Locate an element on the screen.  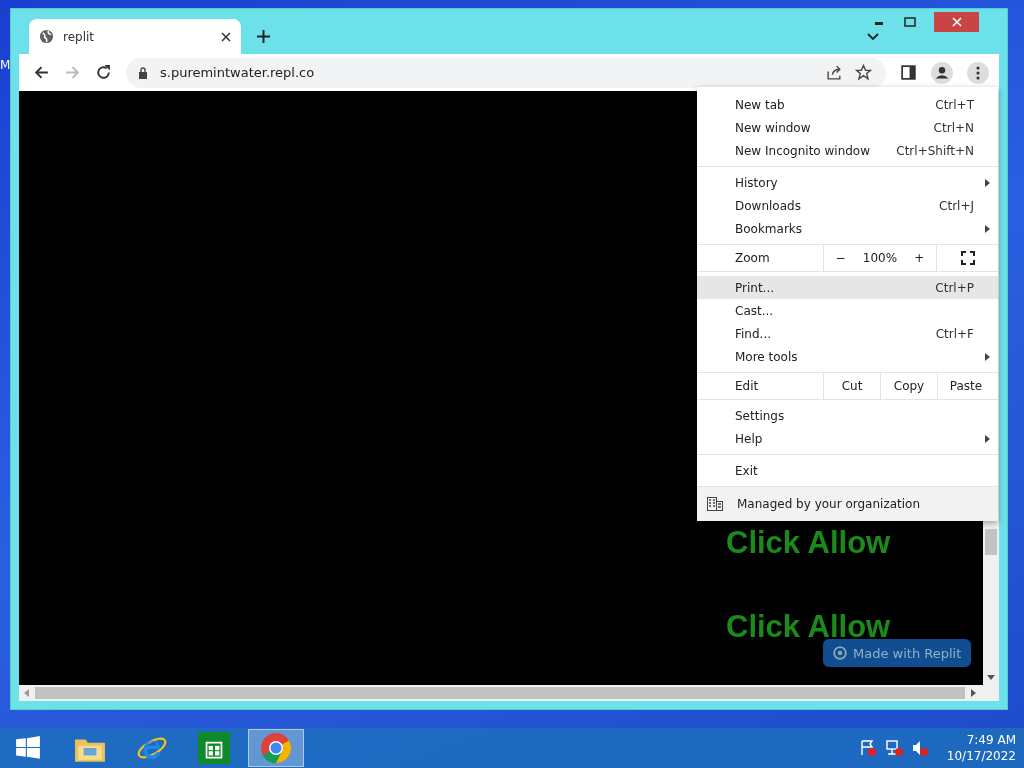
chrome-logo-icon is located at coordinates (276, 748).